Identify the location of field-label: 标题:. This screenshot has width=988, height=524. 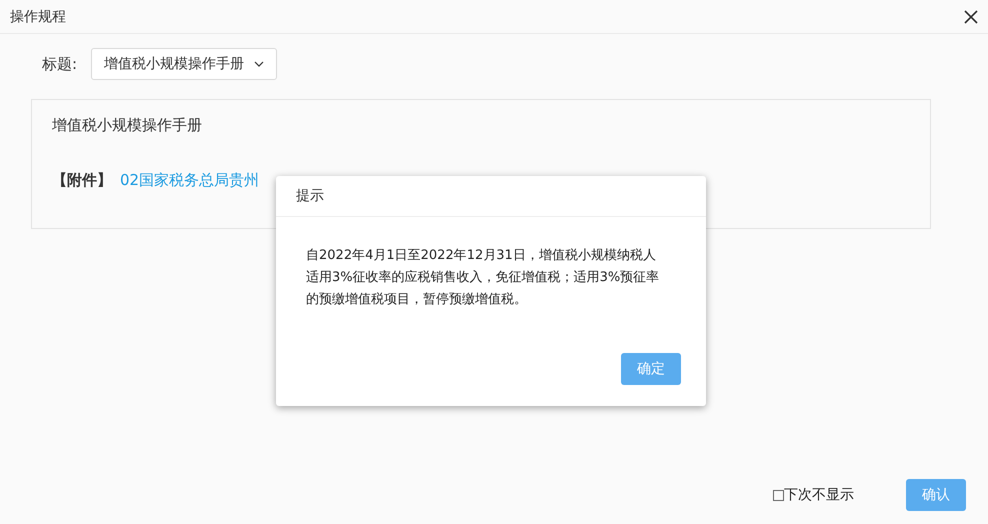
(60, 64).